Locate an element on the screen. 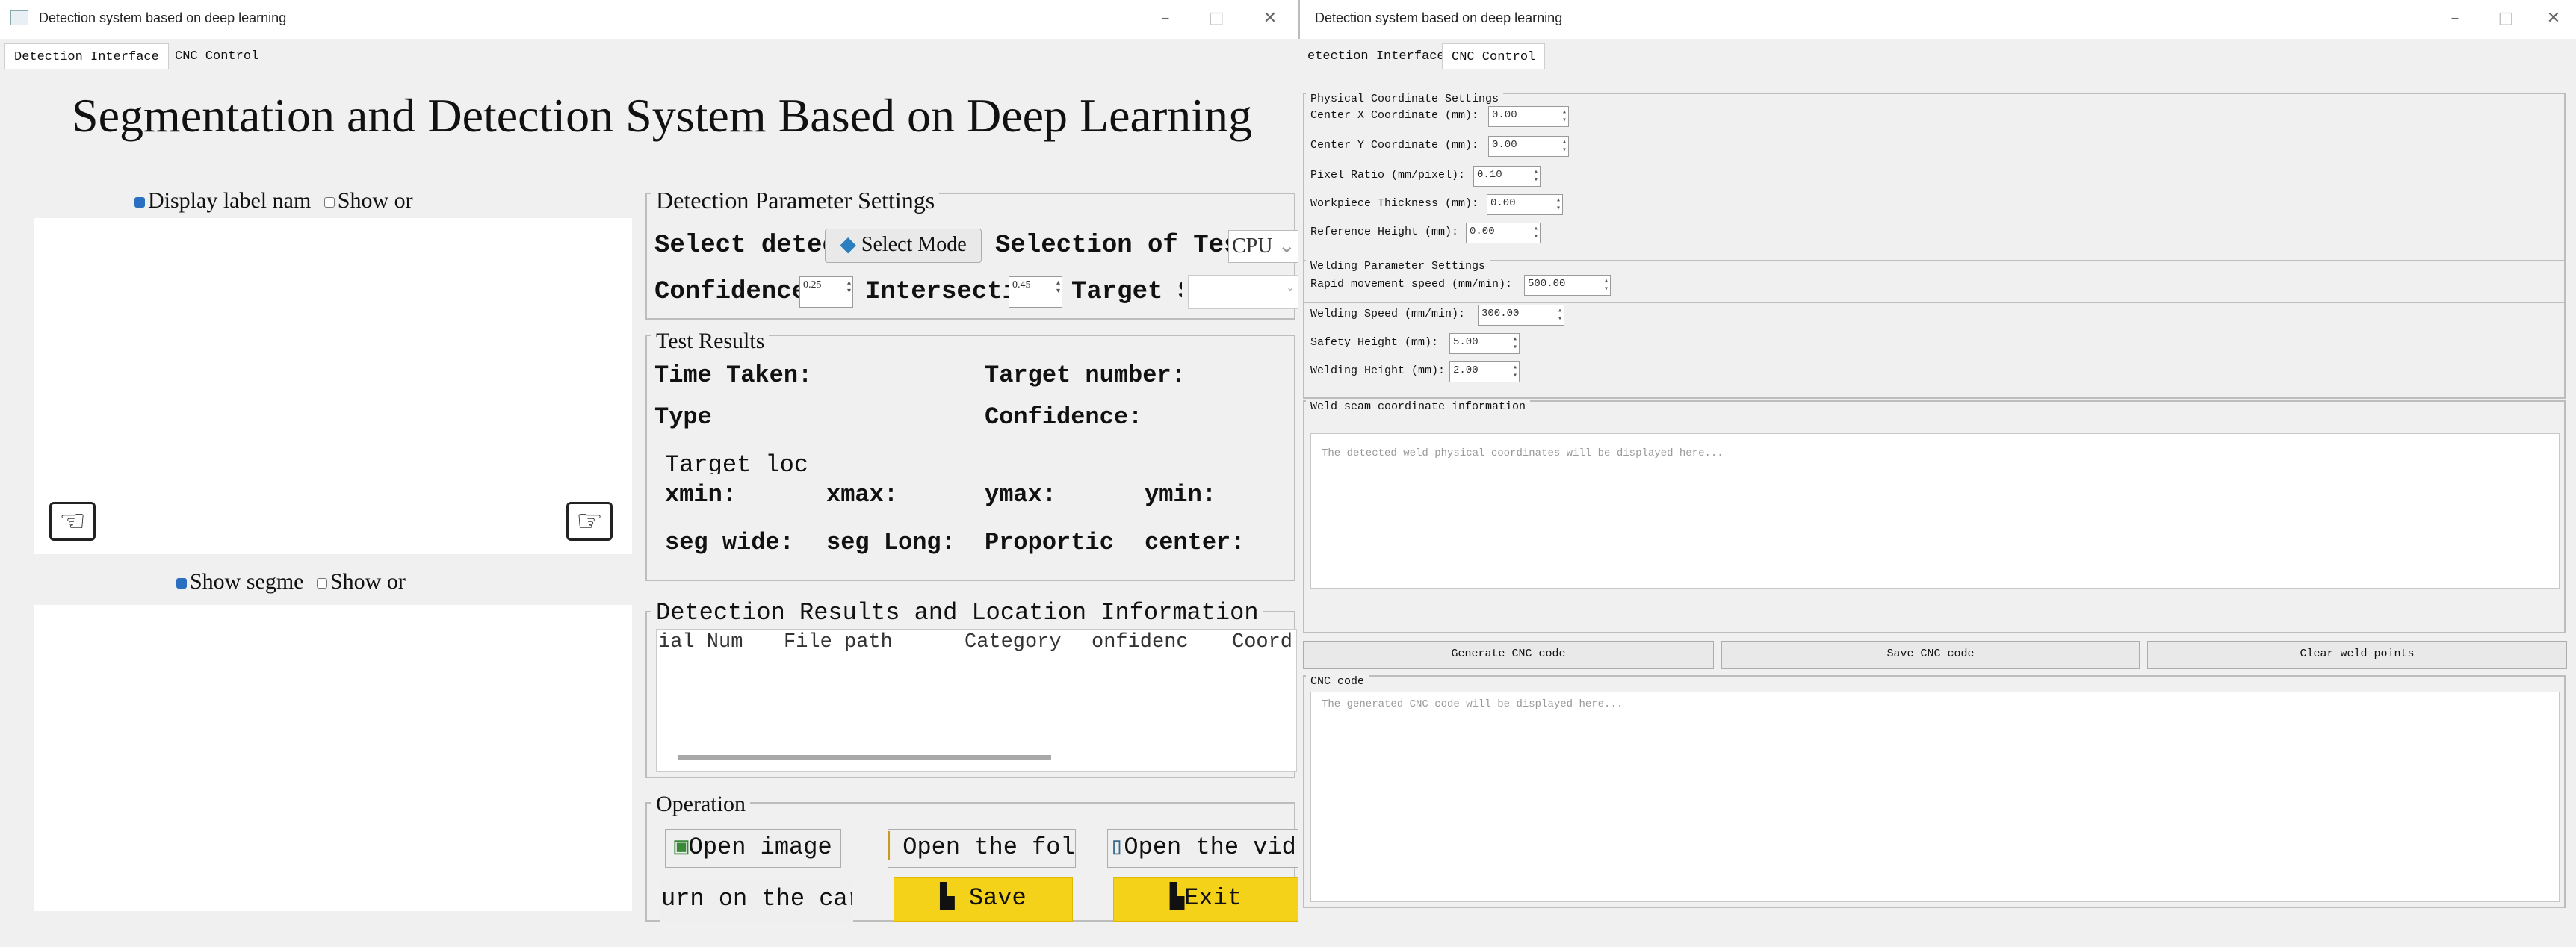 The height and width of the screenshot is (947, 2576). show-original-text: Show or is located at coordinates (375, 201).